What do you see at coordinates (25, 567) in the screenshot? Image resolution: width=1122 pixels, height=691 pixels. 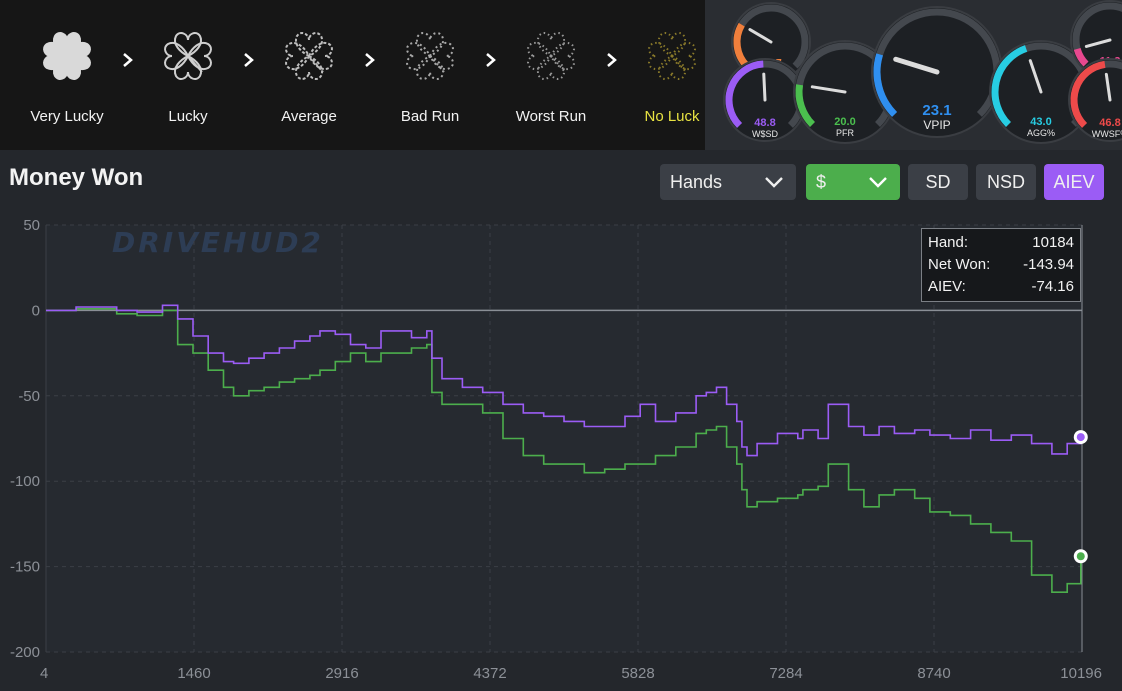 I see `y-tick-label: -150` at bounding box center [25, 567].